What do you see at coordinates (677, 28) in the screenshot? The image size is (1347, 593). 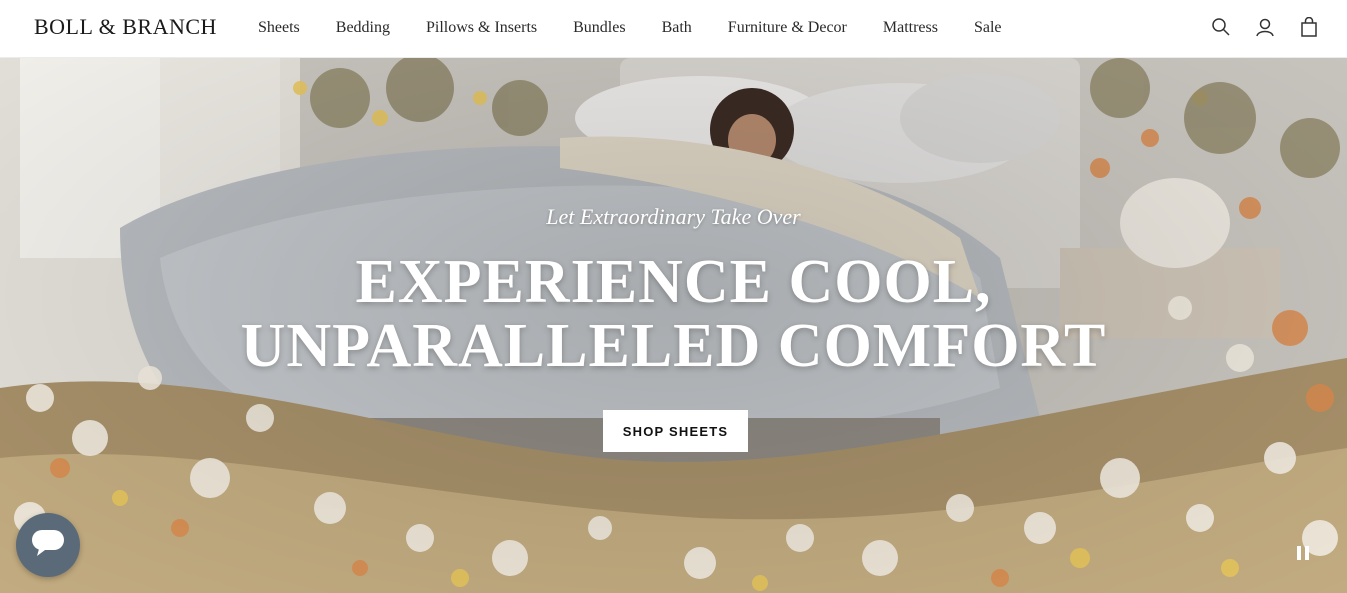 I see `nav-item-bath: Bath` at bounding box center [677, 28].